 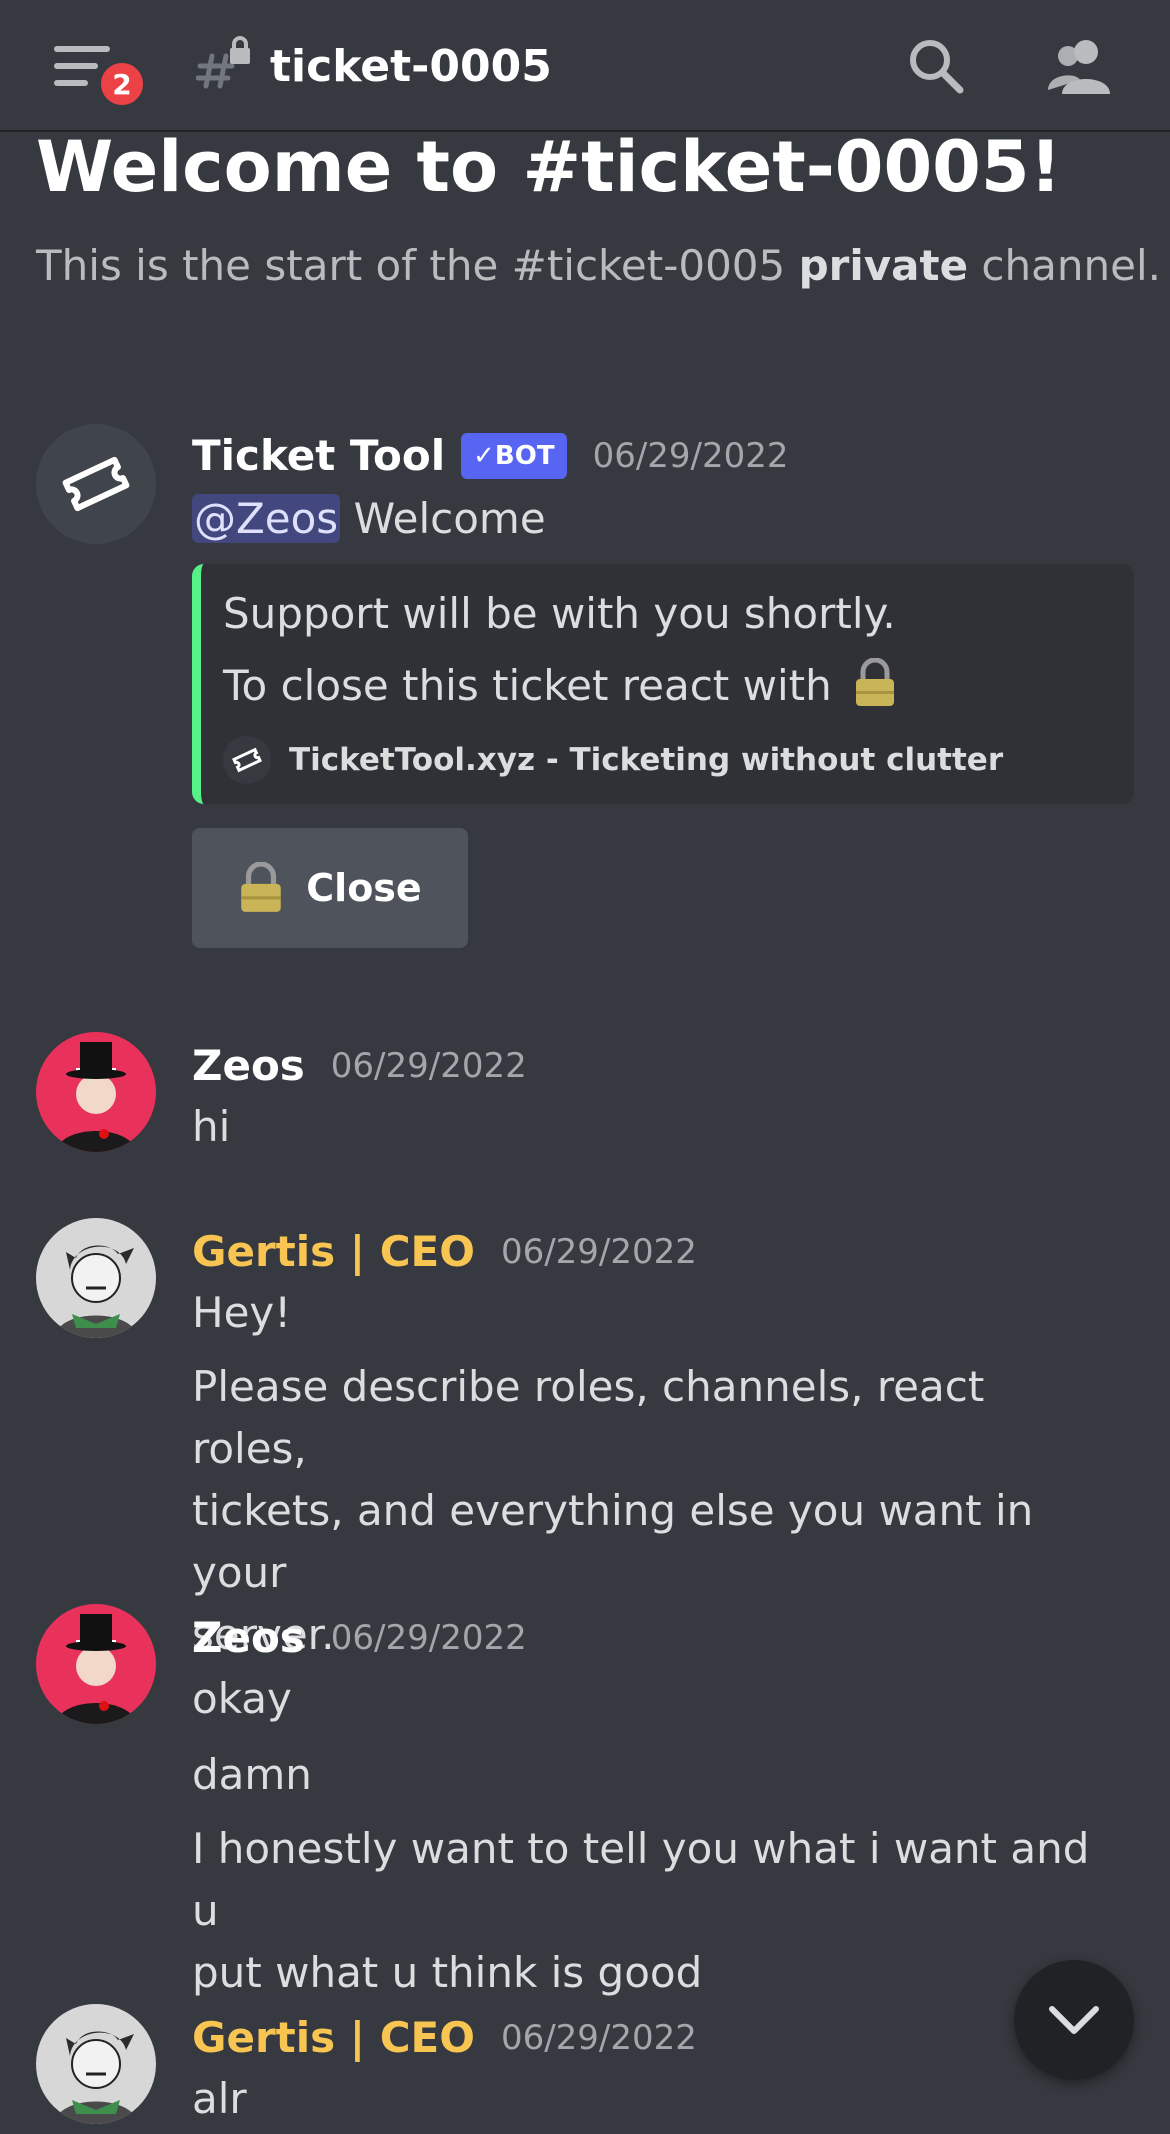 I want to click on embed-line: Support will be with you shortly., so click(x=559, y=613).